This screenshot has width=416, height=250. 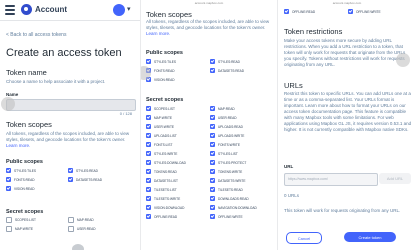 I want to click on scope-label: USER:READ, so click(x=86, y=229).